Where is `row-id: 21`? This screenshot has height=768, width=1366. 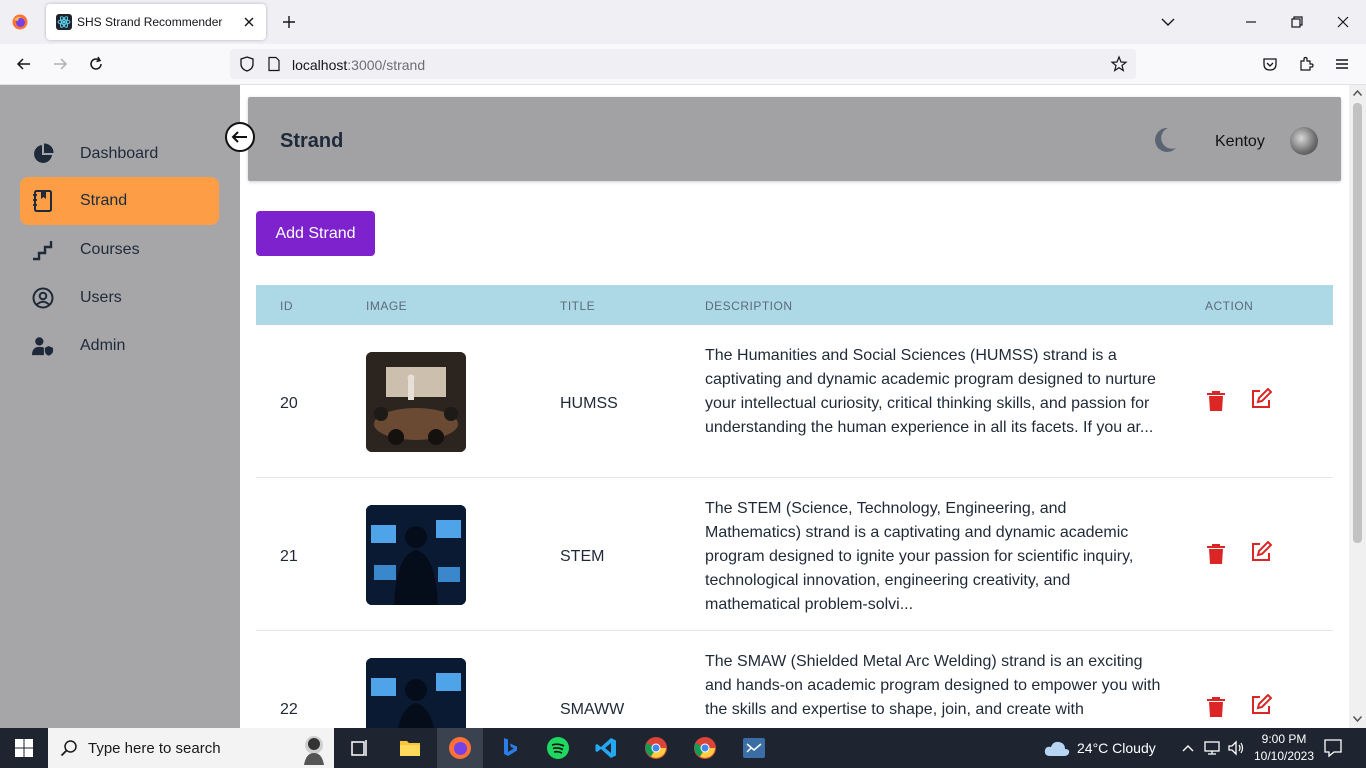 row-id: 21 is located at coordinates (289, 556).